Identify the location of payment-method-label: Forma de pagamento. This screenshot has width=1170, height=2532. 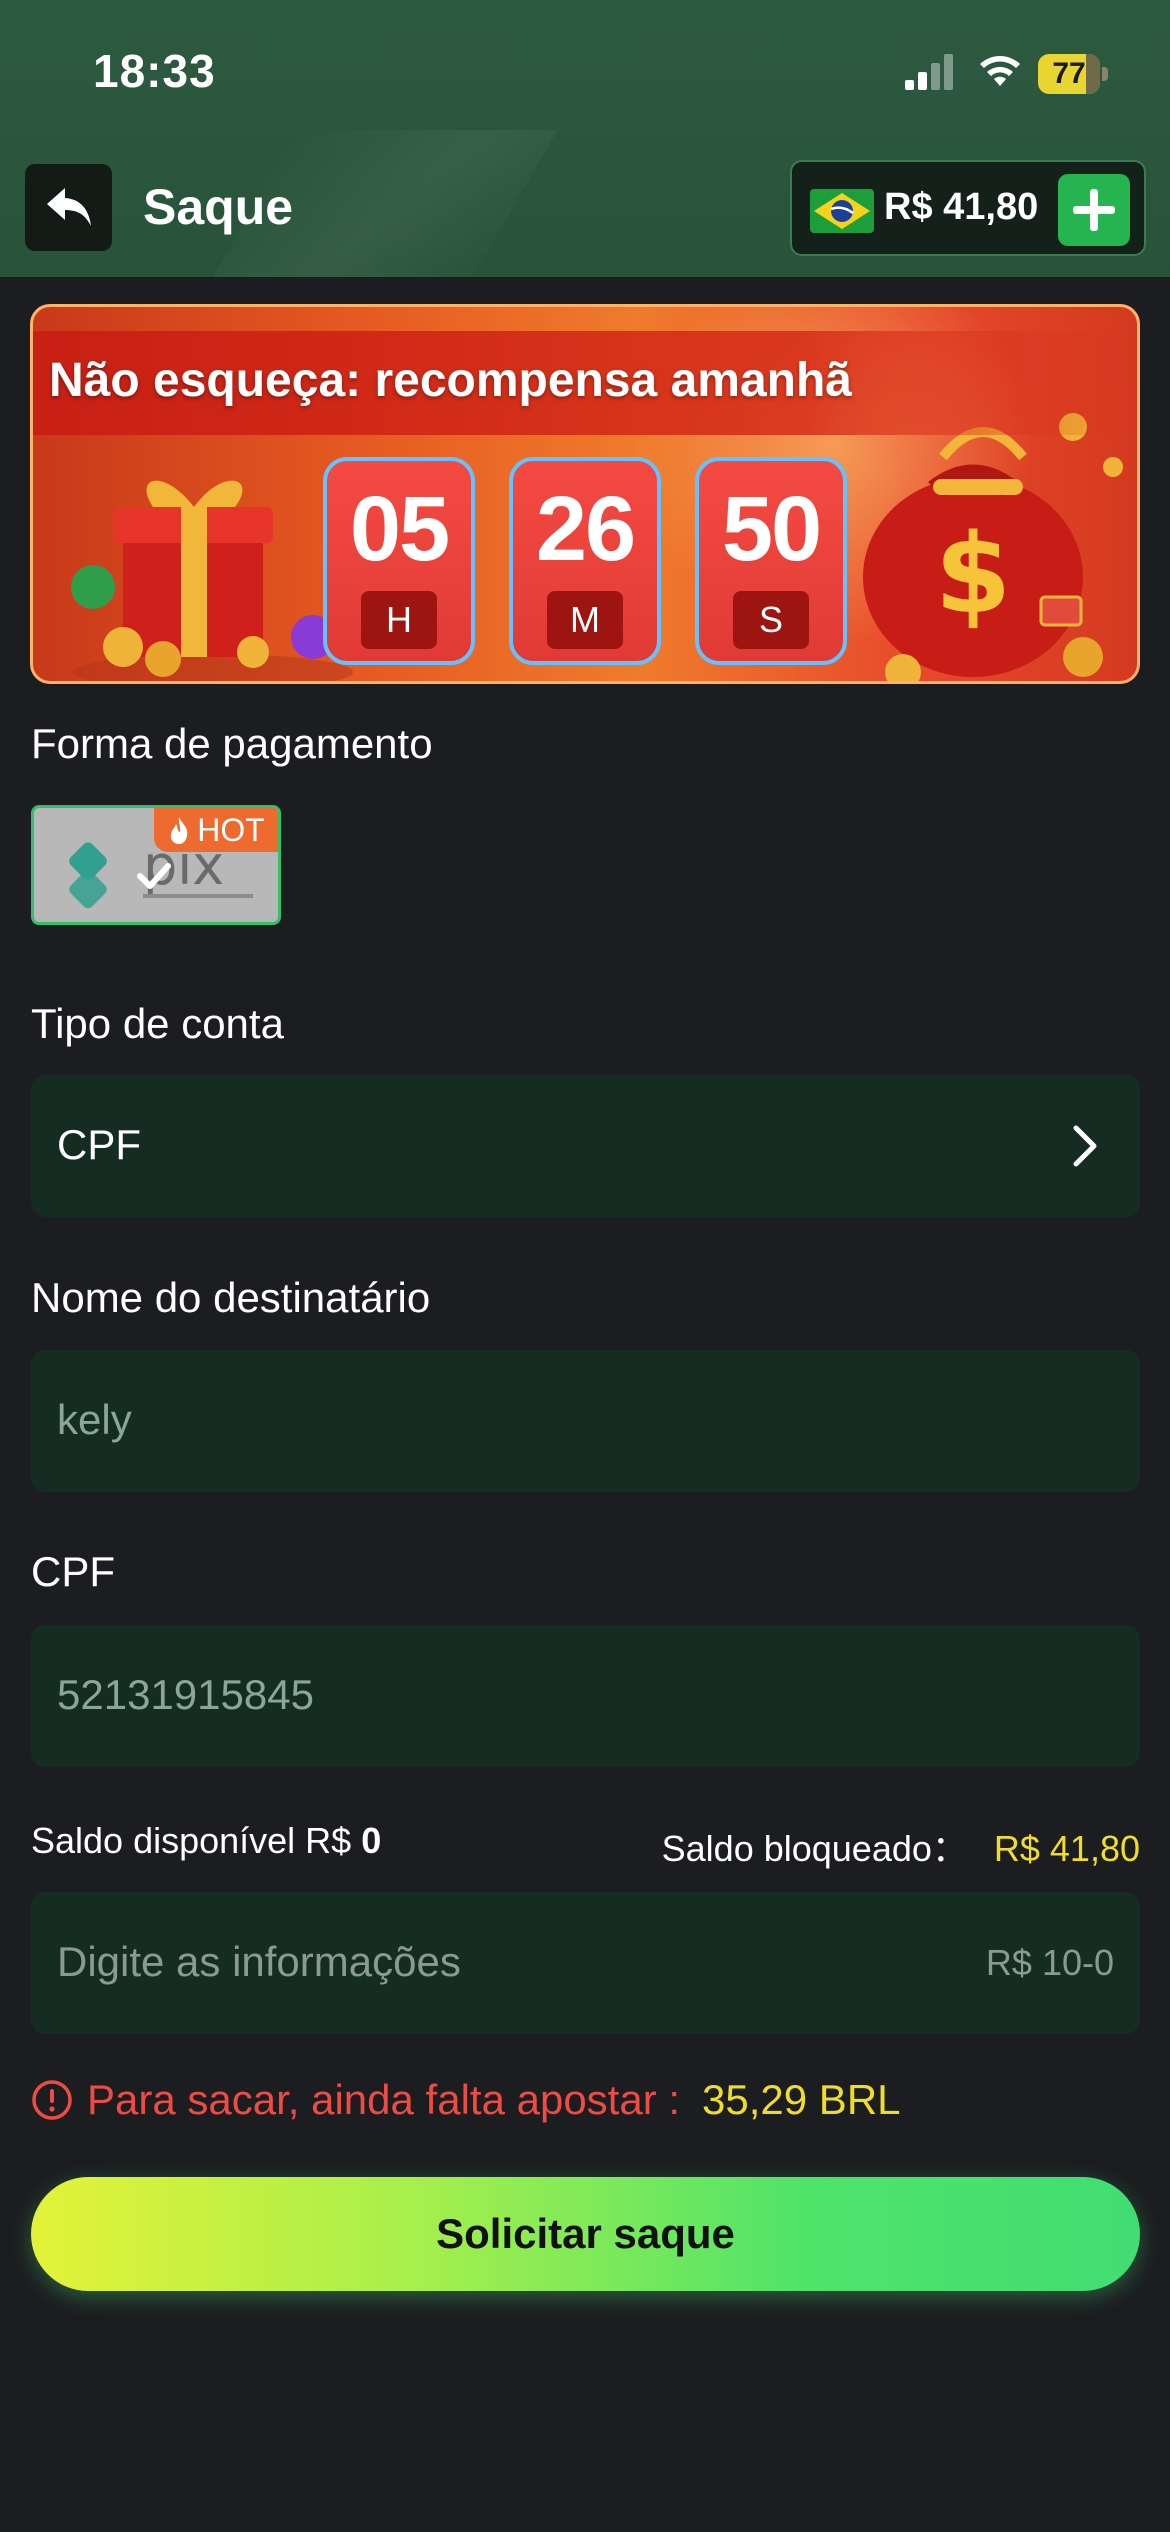
(232, 743).